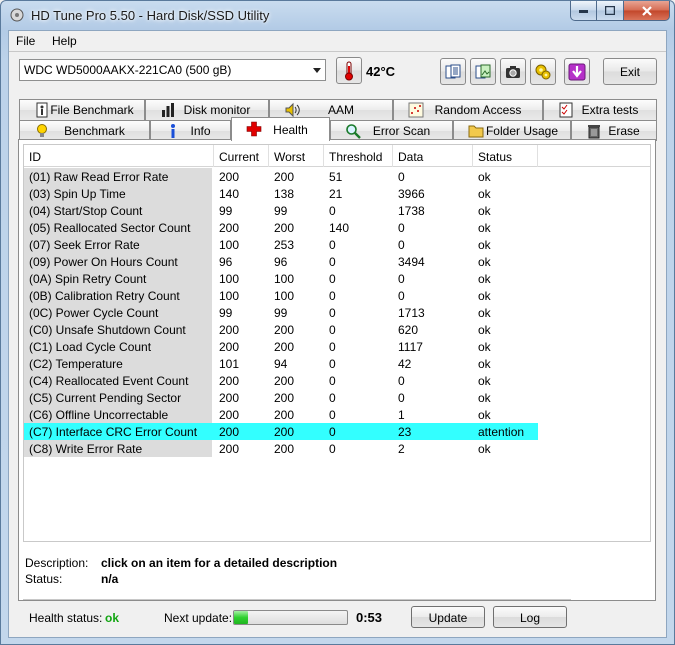 This screenshot has width=675, height=645. I want to click on next-update-label: Next update:, so click(198, 618).